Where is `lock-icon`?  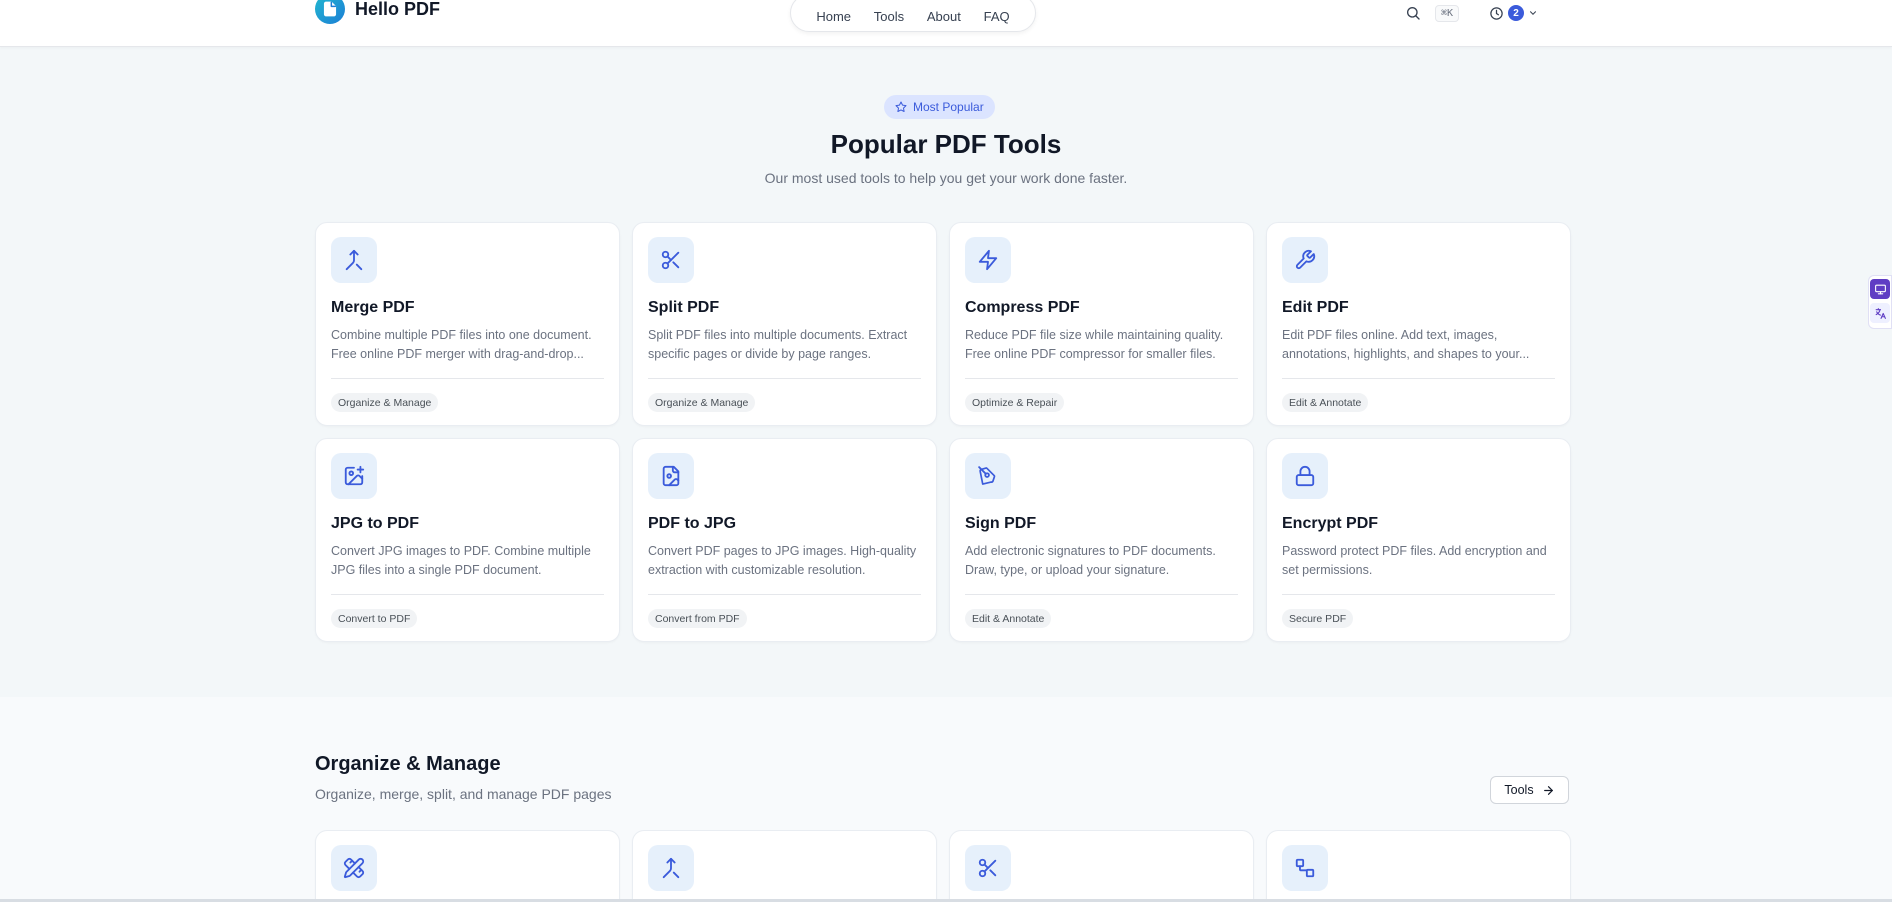 lock-icon is located at coordinates (1305, 476).